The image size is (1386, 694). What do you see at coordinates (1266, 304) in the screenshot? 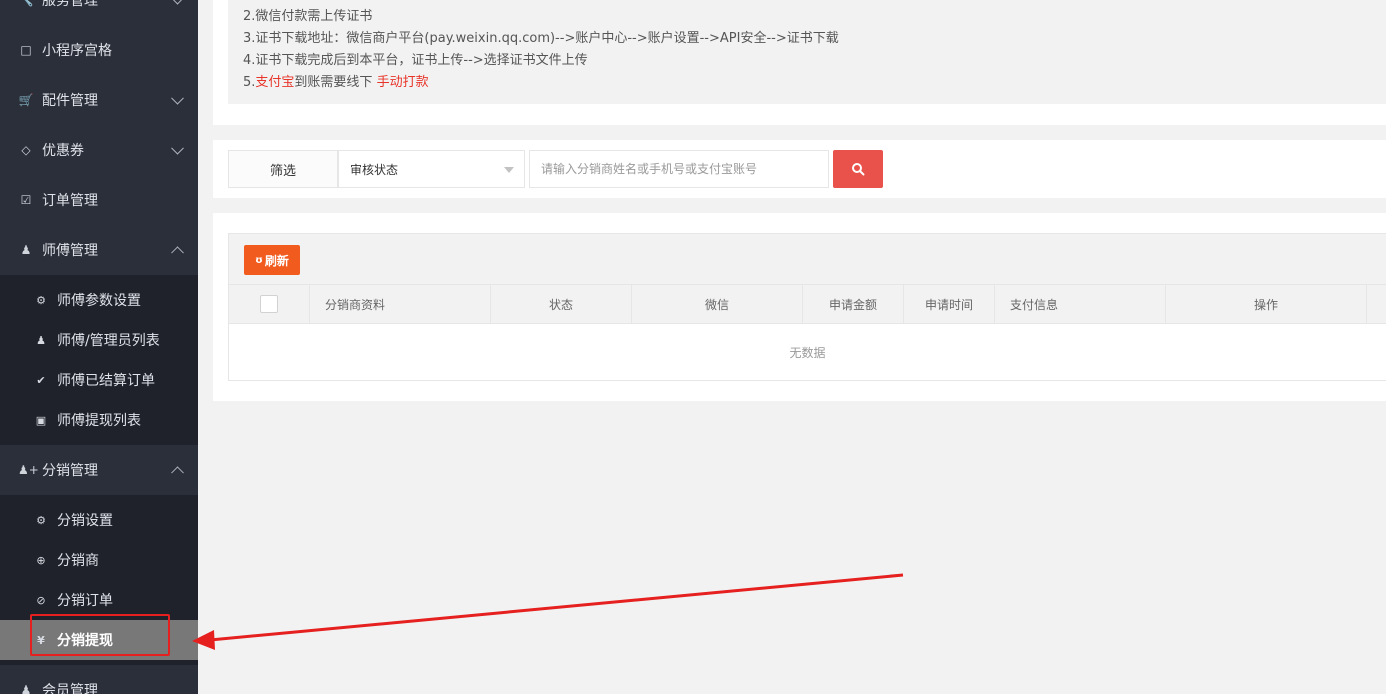
I see `column-header: 操作` at bounding box center [1266, 304].